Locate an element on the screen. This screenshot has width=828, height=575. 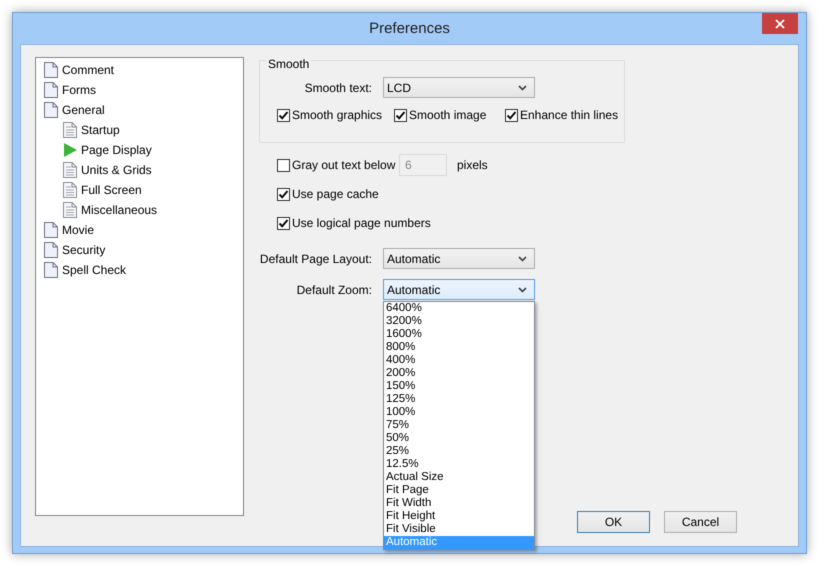
group-title: Smooth is located at coordinates (289, 64).